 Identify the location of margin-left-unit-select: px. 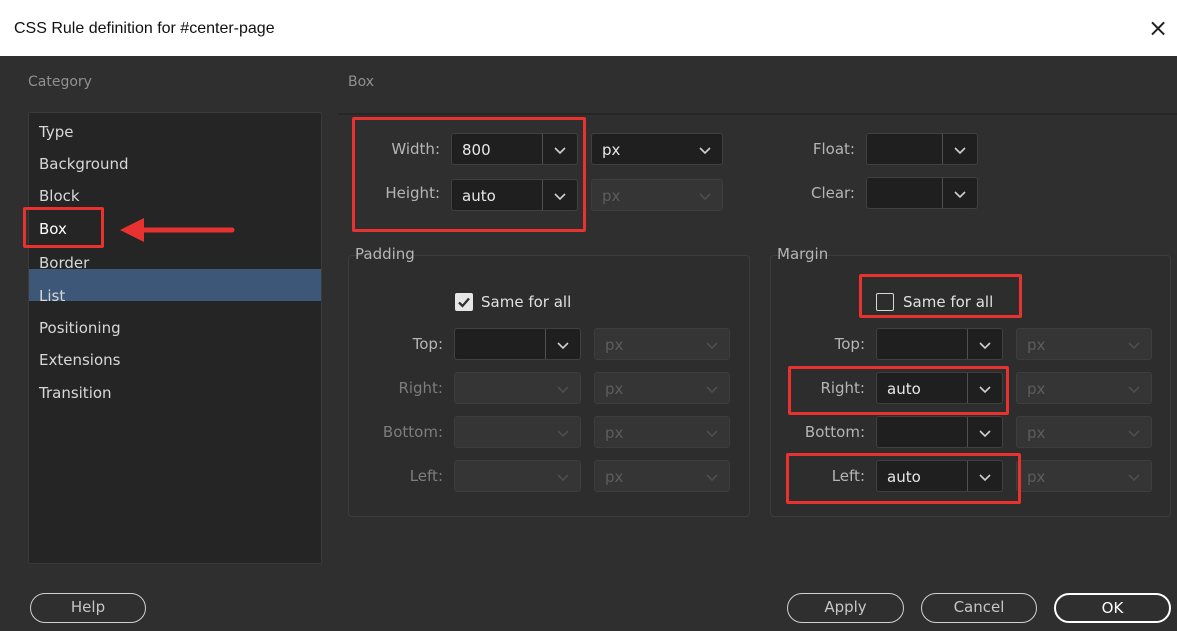
(1084, 476).